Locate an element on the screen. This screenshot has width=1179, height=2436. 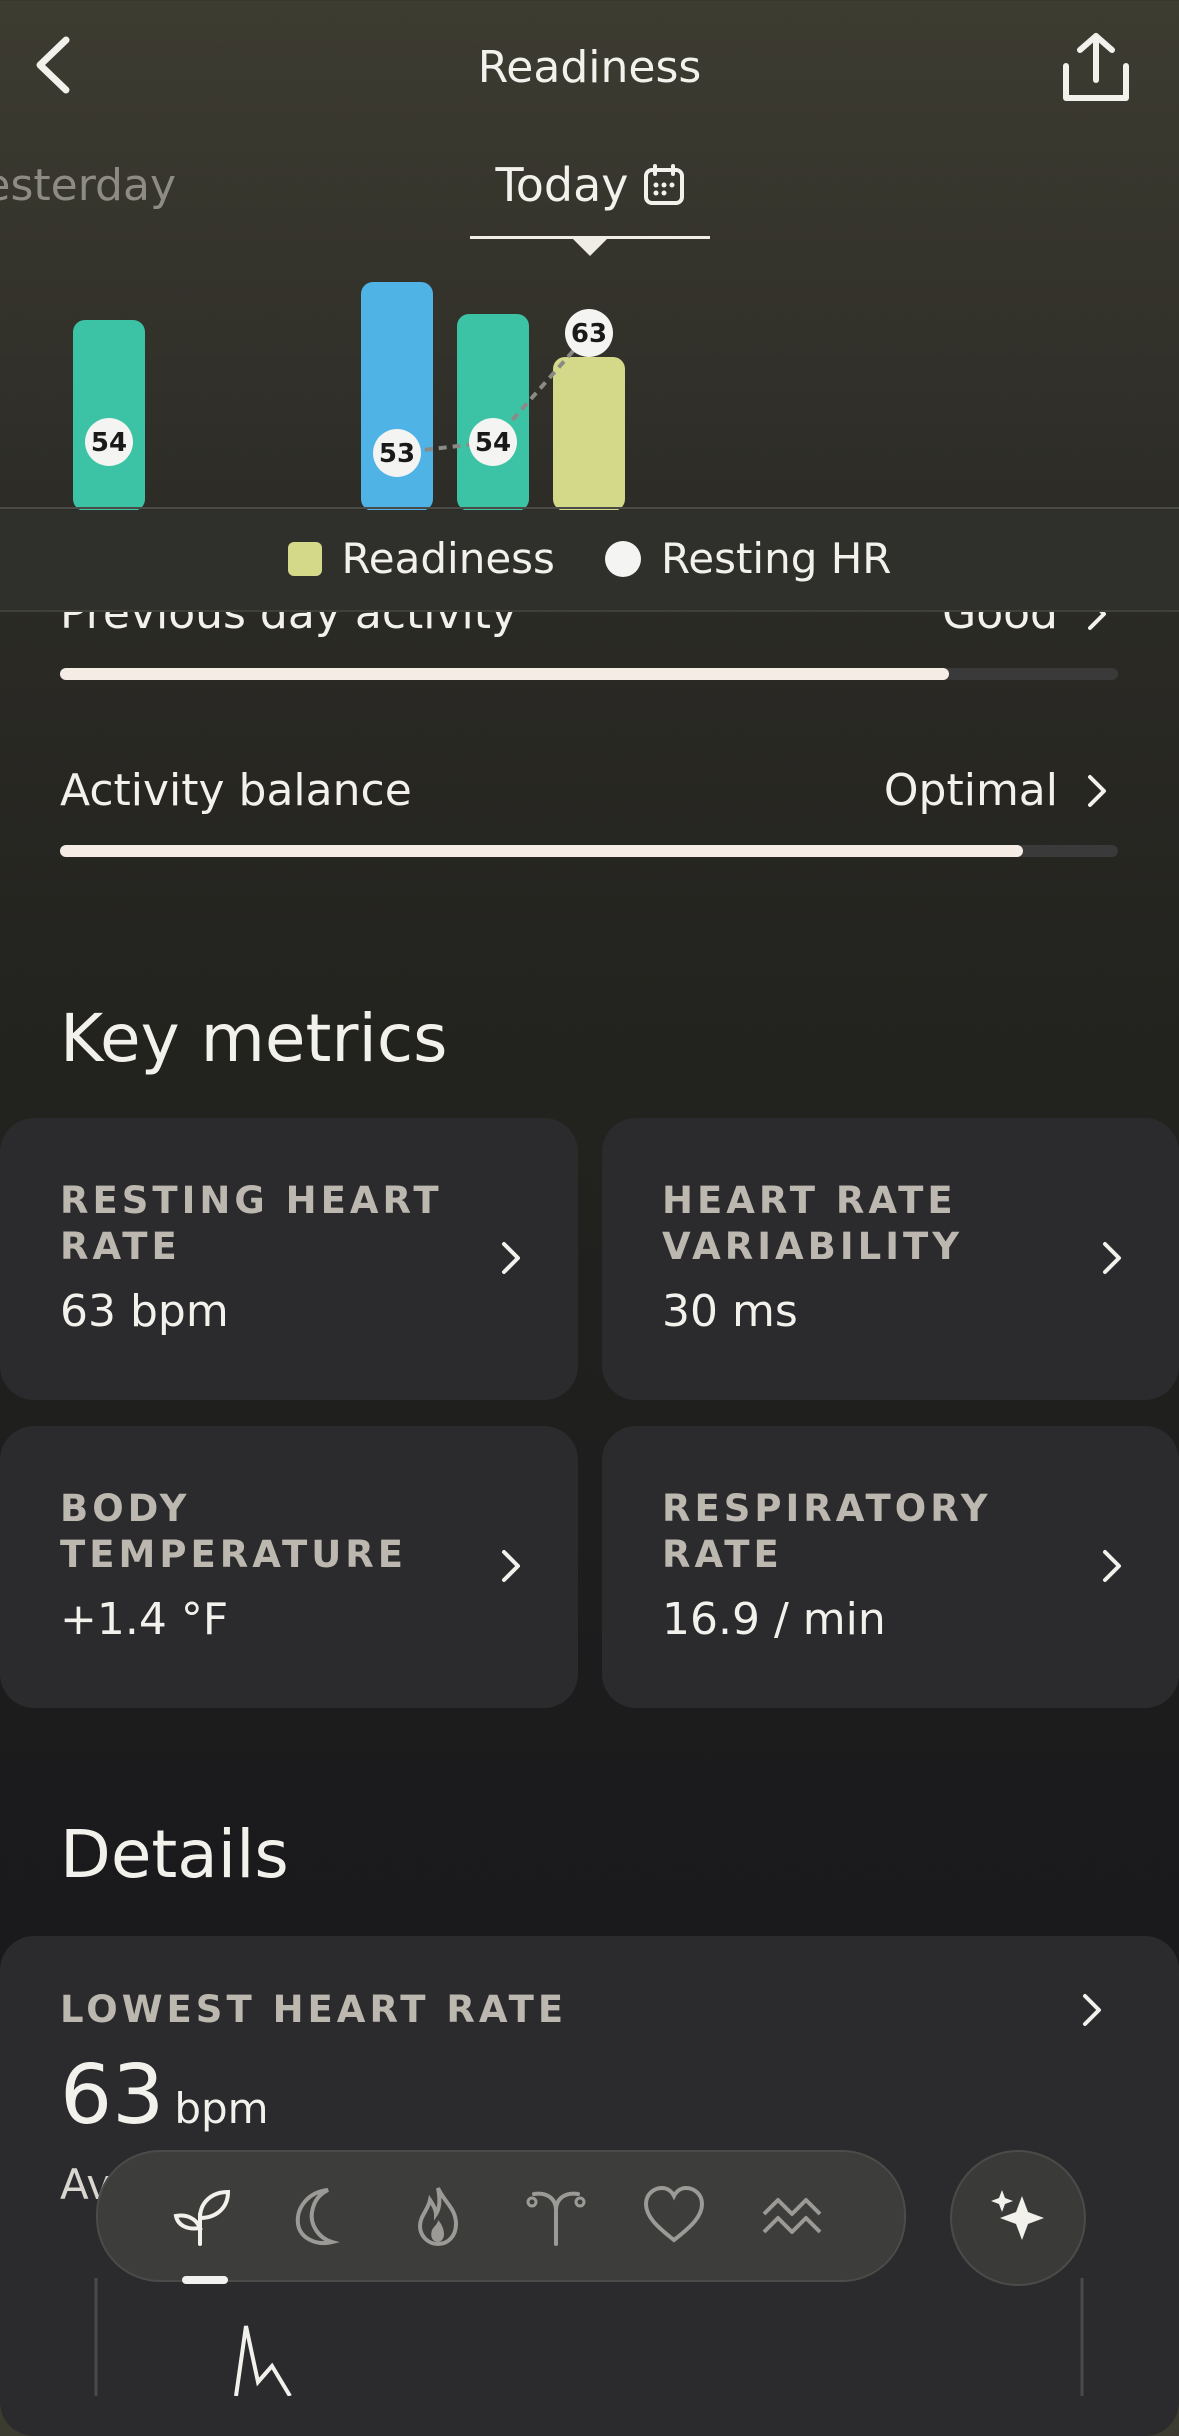
tab-heart is located at coordinates (674, 2216).